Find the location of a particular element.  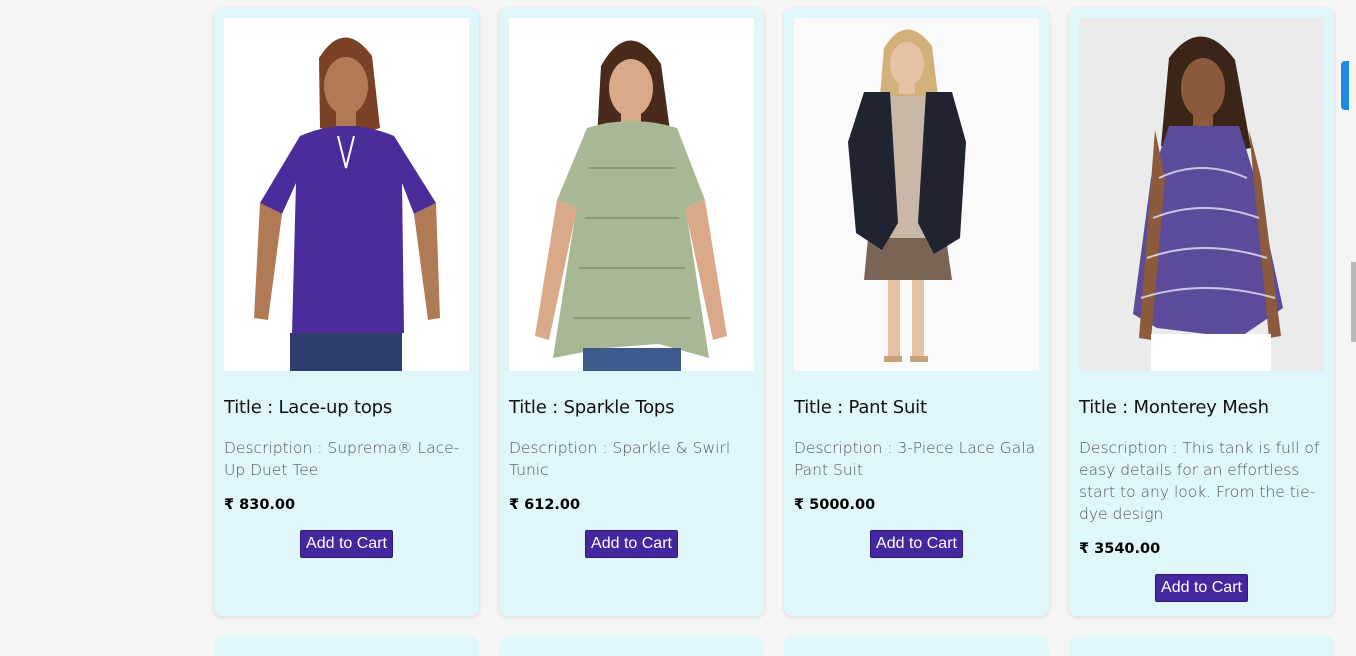

product-price: ₹ 830.00 is located at coordinates (260, 505).